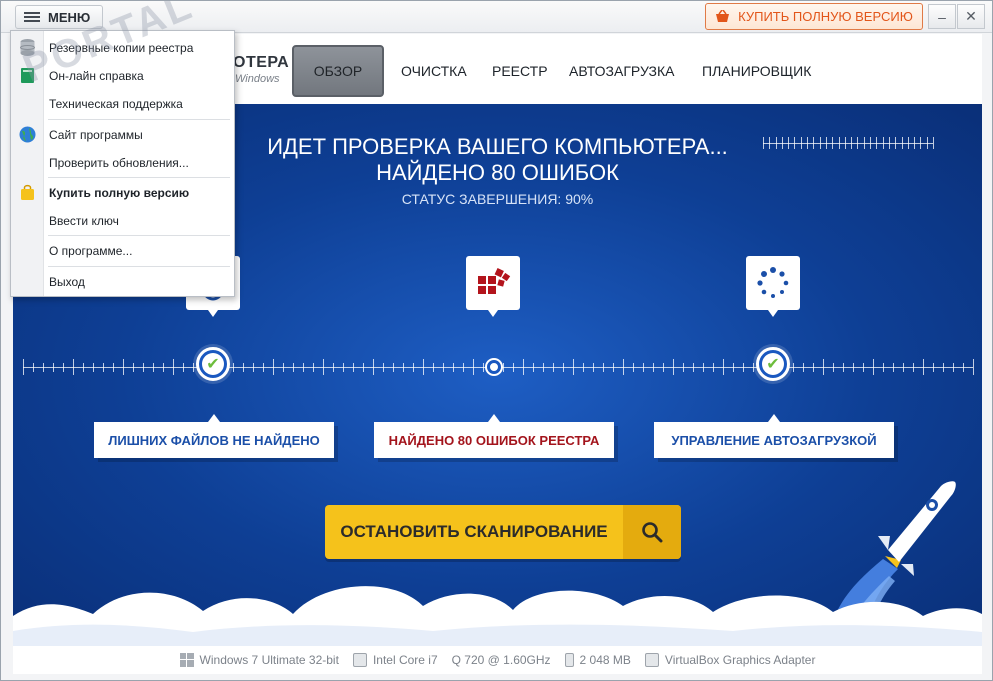 This screenshot has width=993, height=681. What do you see at coordinates (497, 616) in the screenshot?
I see `clouds-decoration` at bounding box center [497, 616].